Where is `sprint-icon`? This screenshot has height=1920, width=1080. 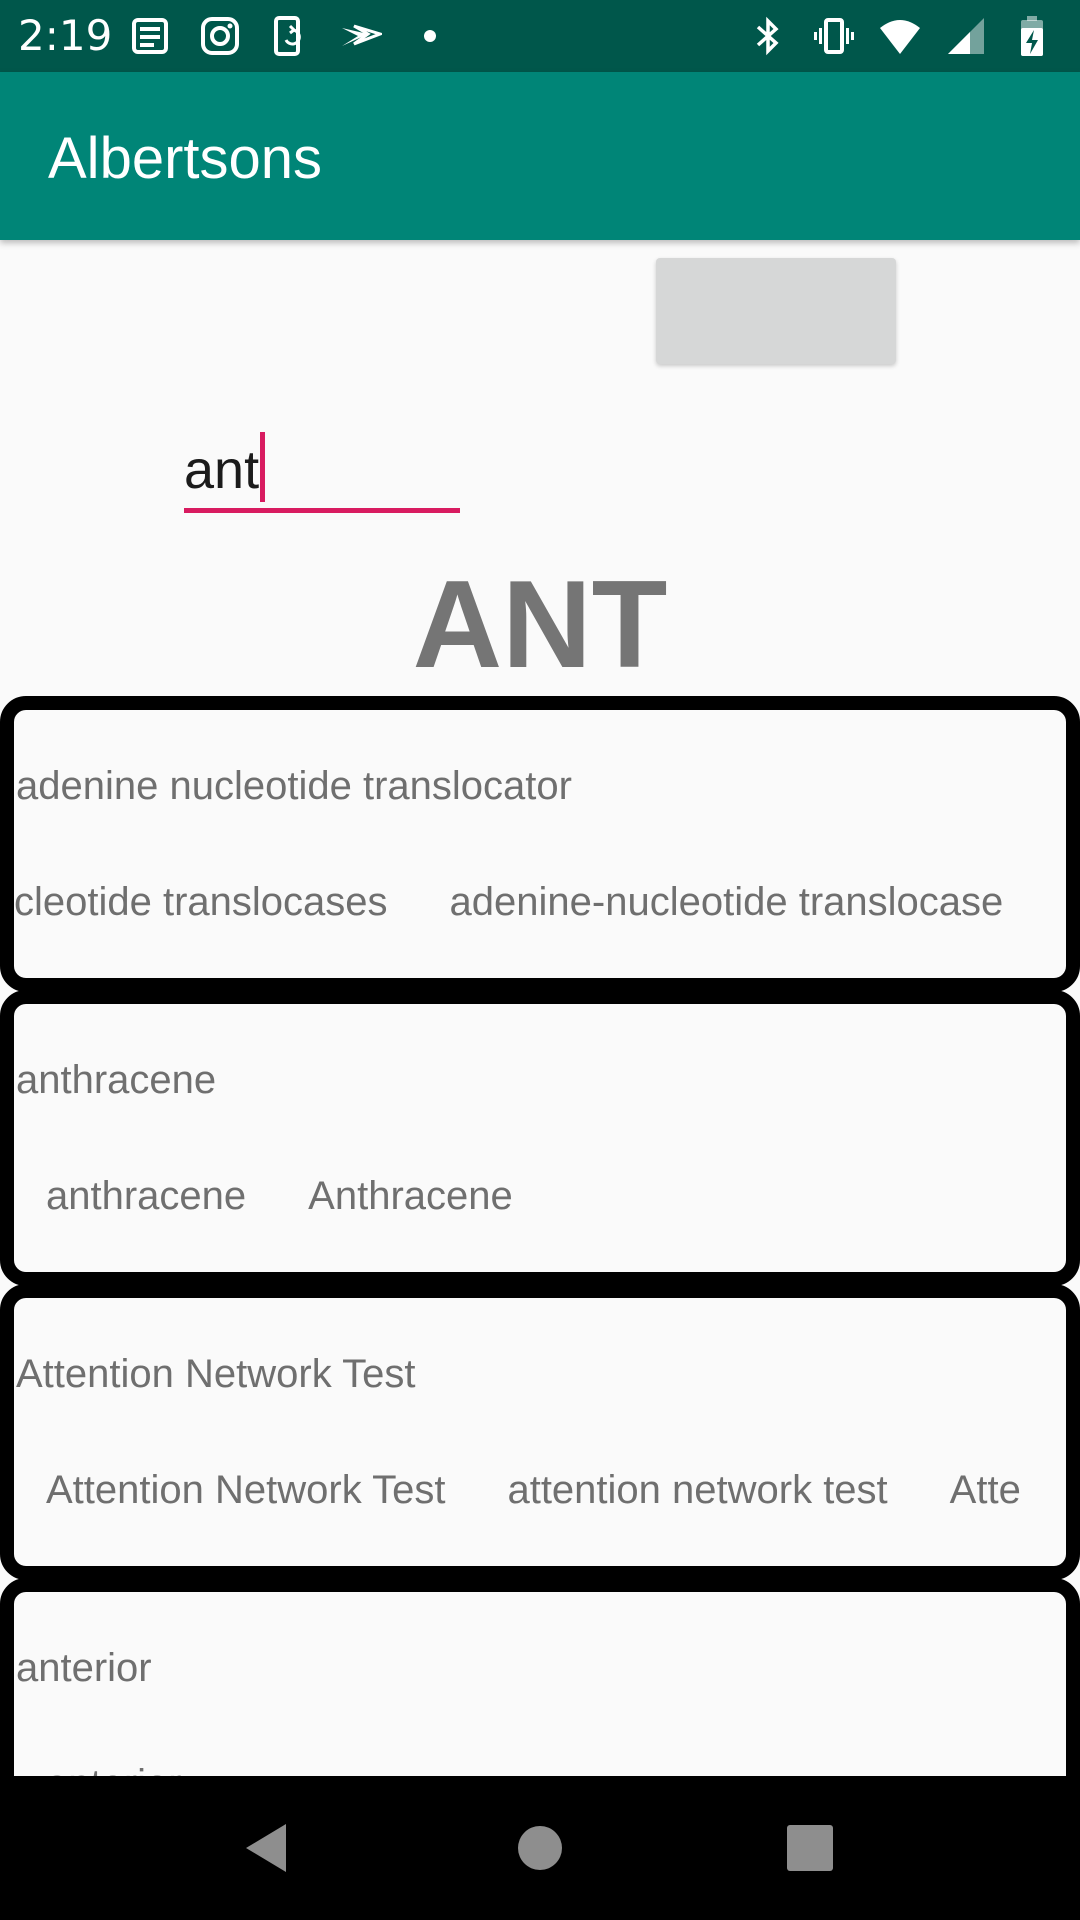 sprint-icon is located at coordinates (360, 36).